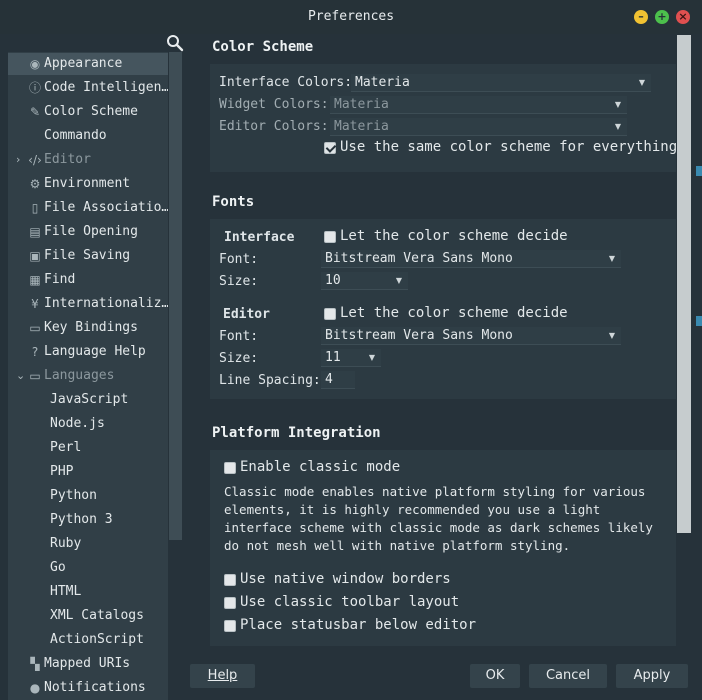 Image resolution: width=702 pixels, height=700 pixels. I want to click on interface-colors-select: Materia ▼, so click(501, 83).